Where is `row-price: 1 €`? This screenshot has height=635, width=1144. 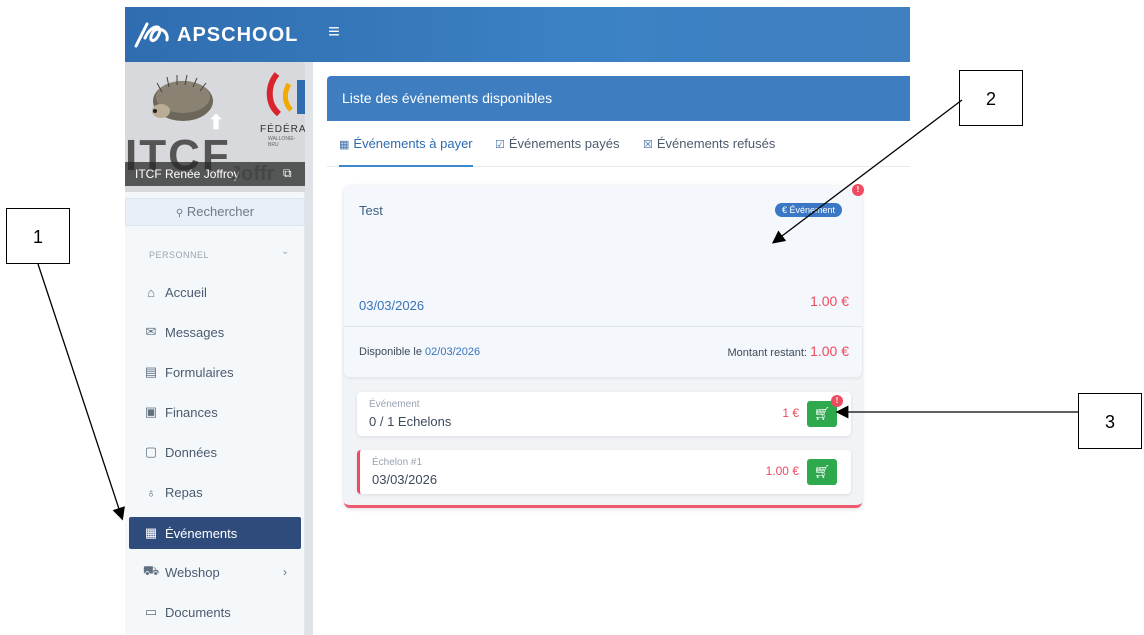 row-price: 1 € is located at coordinates (790, 413).